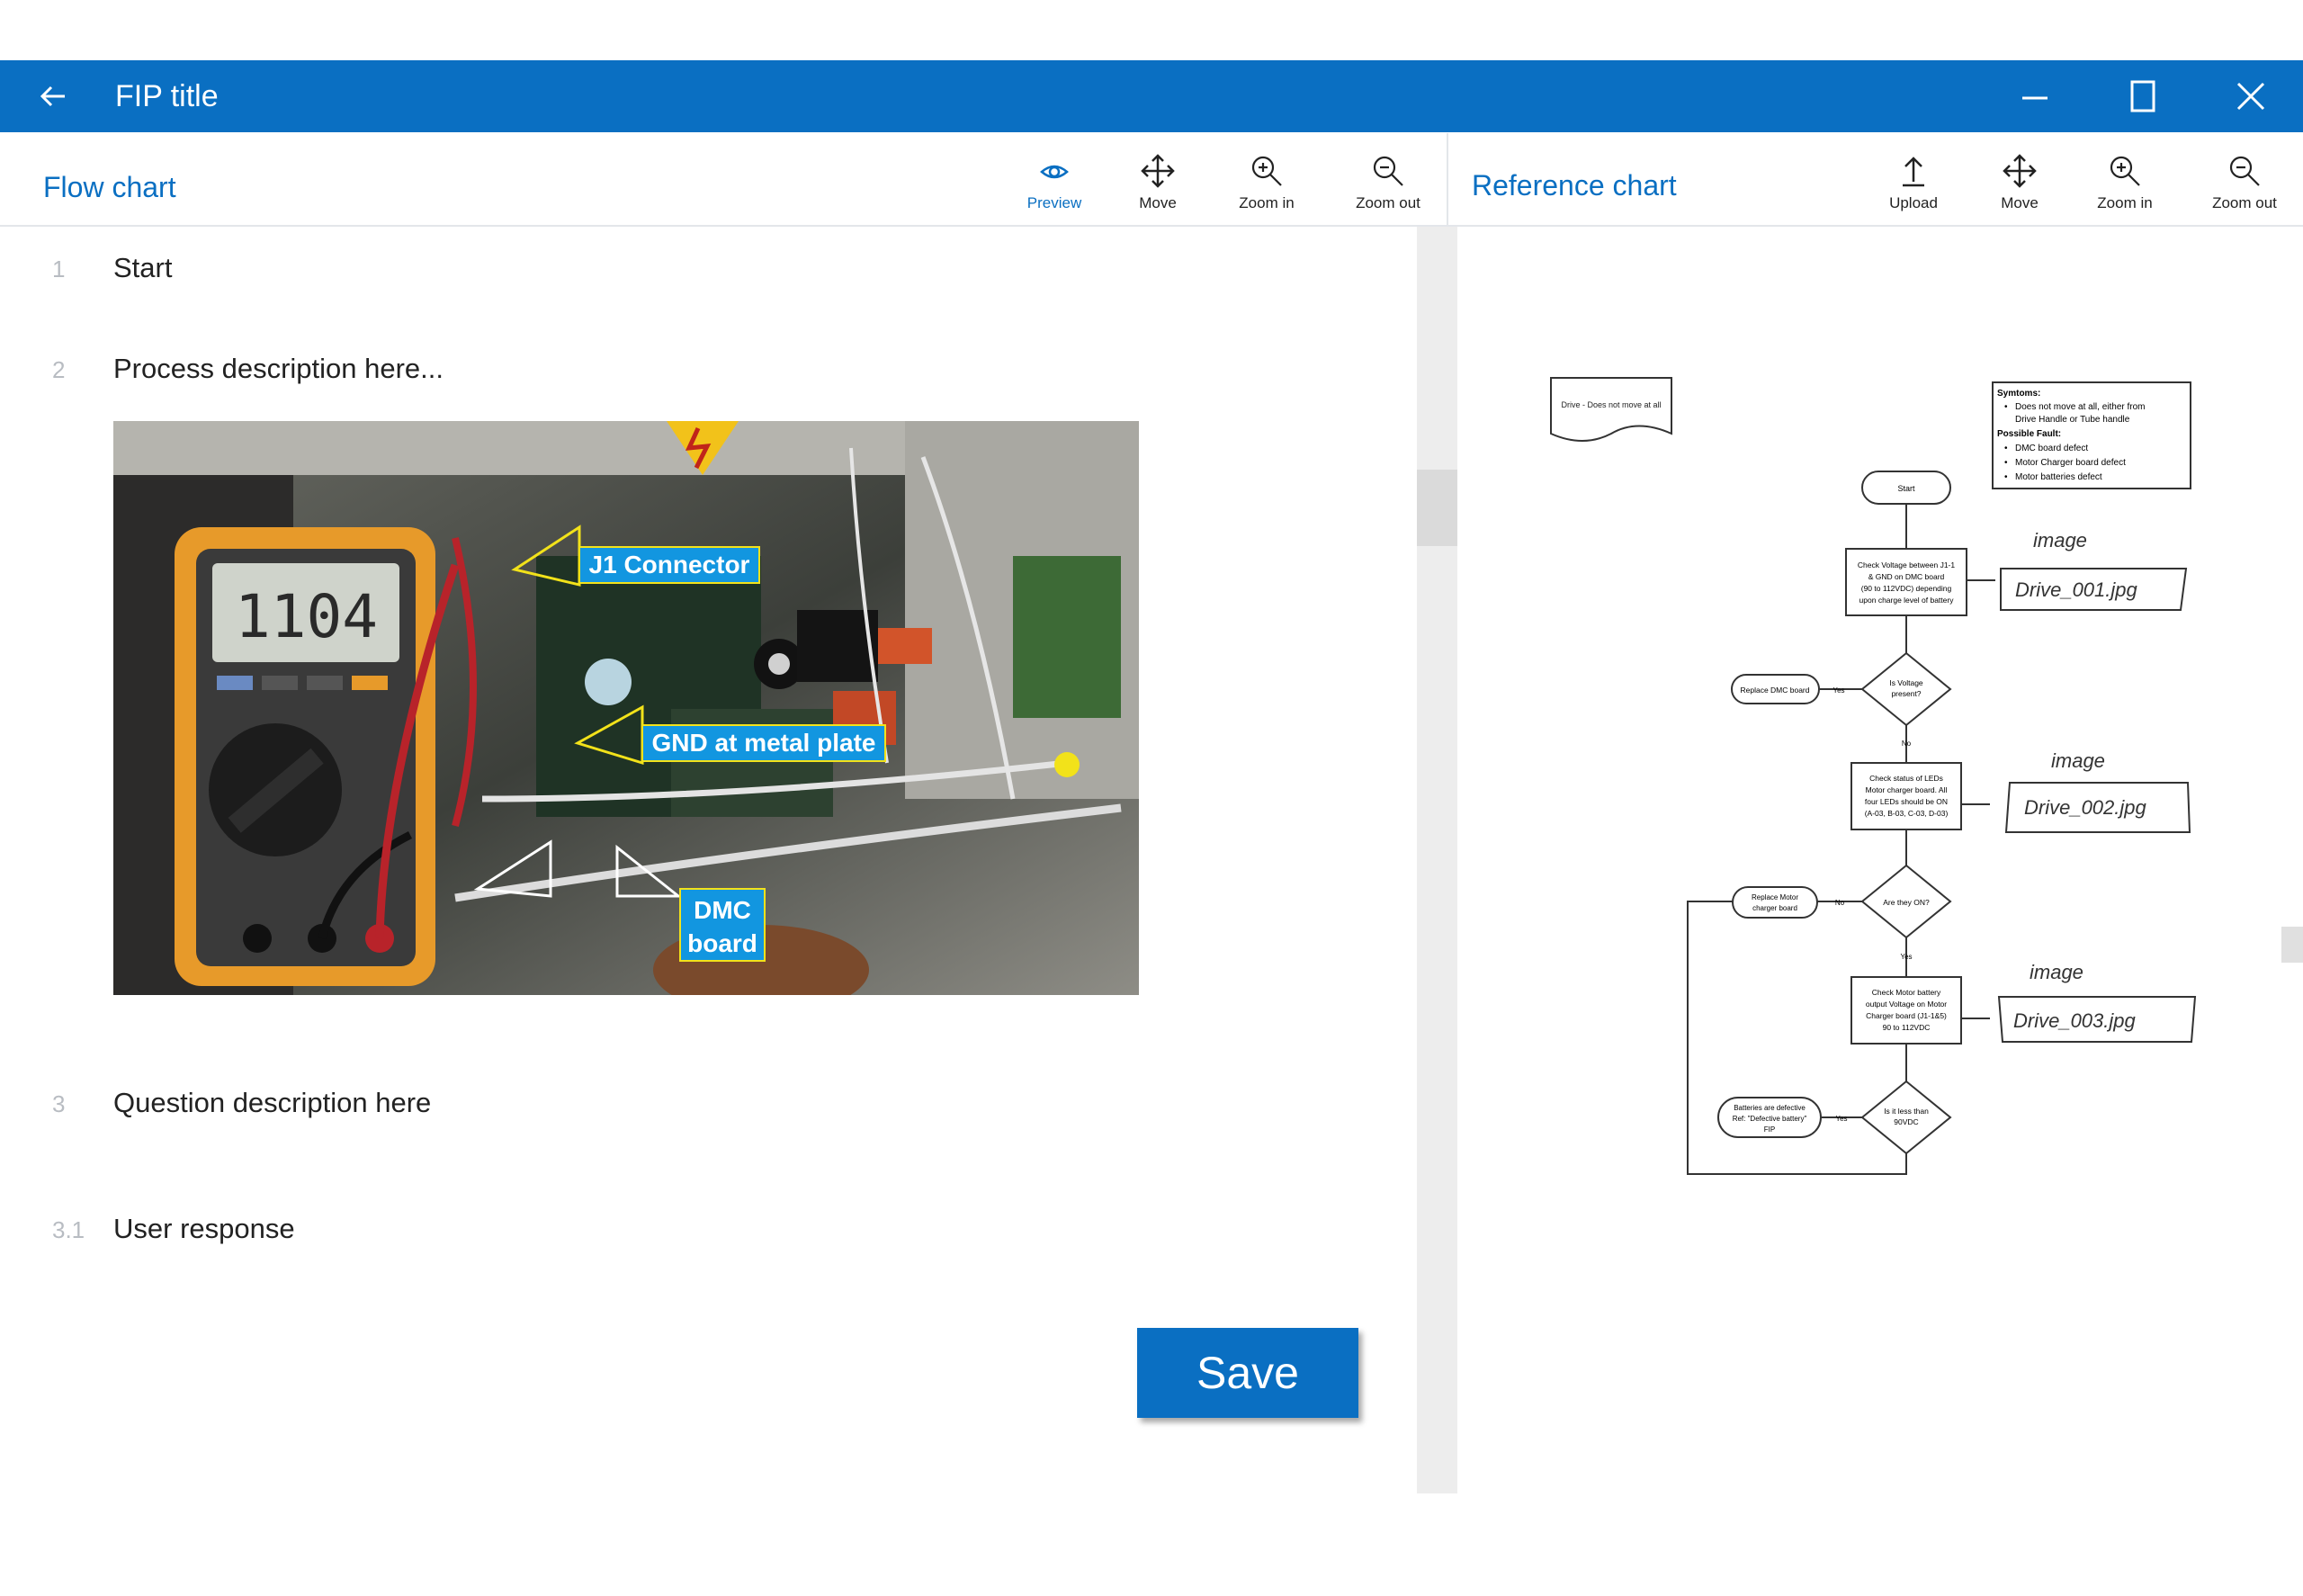 The height and width of the screenshot is (1596, 2303). I want to click on battery-line1: Batteries are defective, so click(1770, 1108).